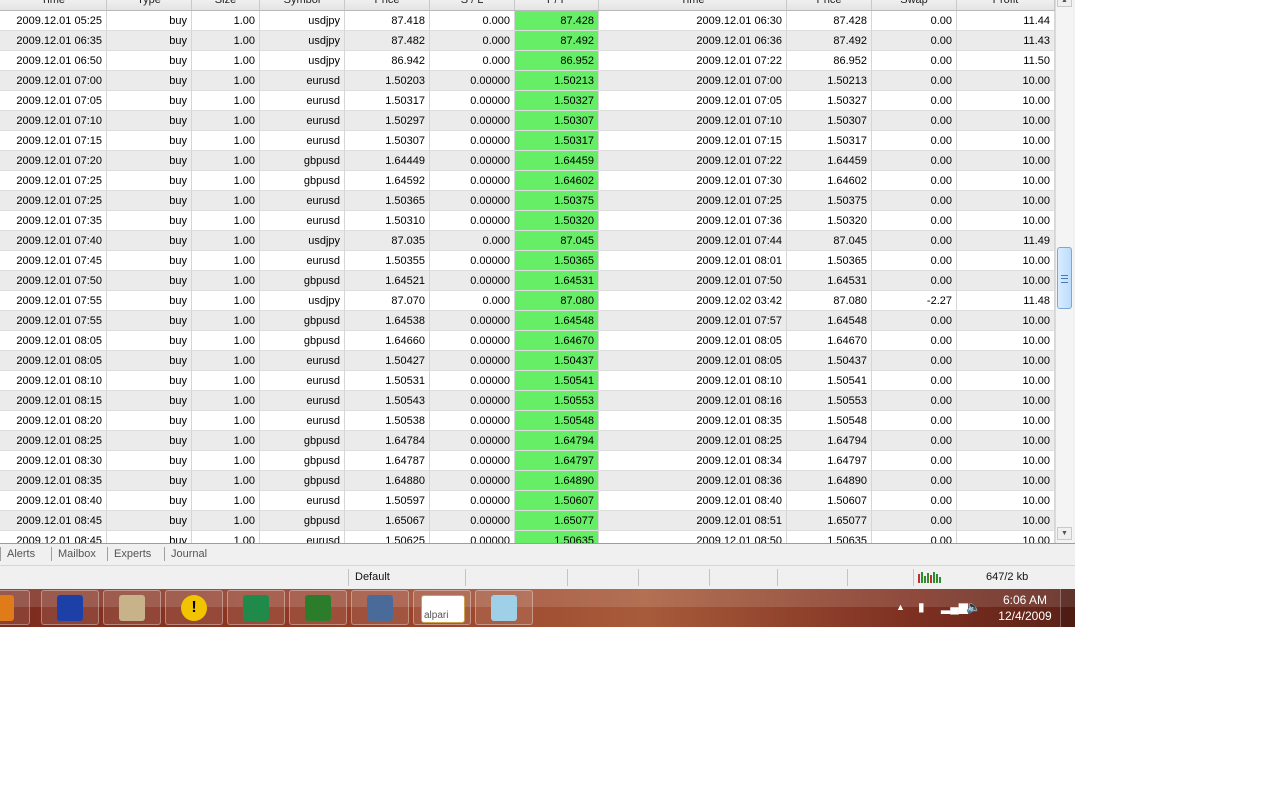 This screenshot has height=800, width=1280. I want to click on vertical-scrollbar: ▲ ▼, so click(1064, 271).